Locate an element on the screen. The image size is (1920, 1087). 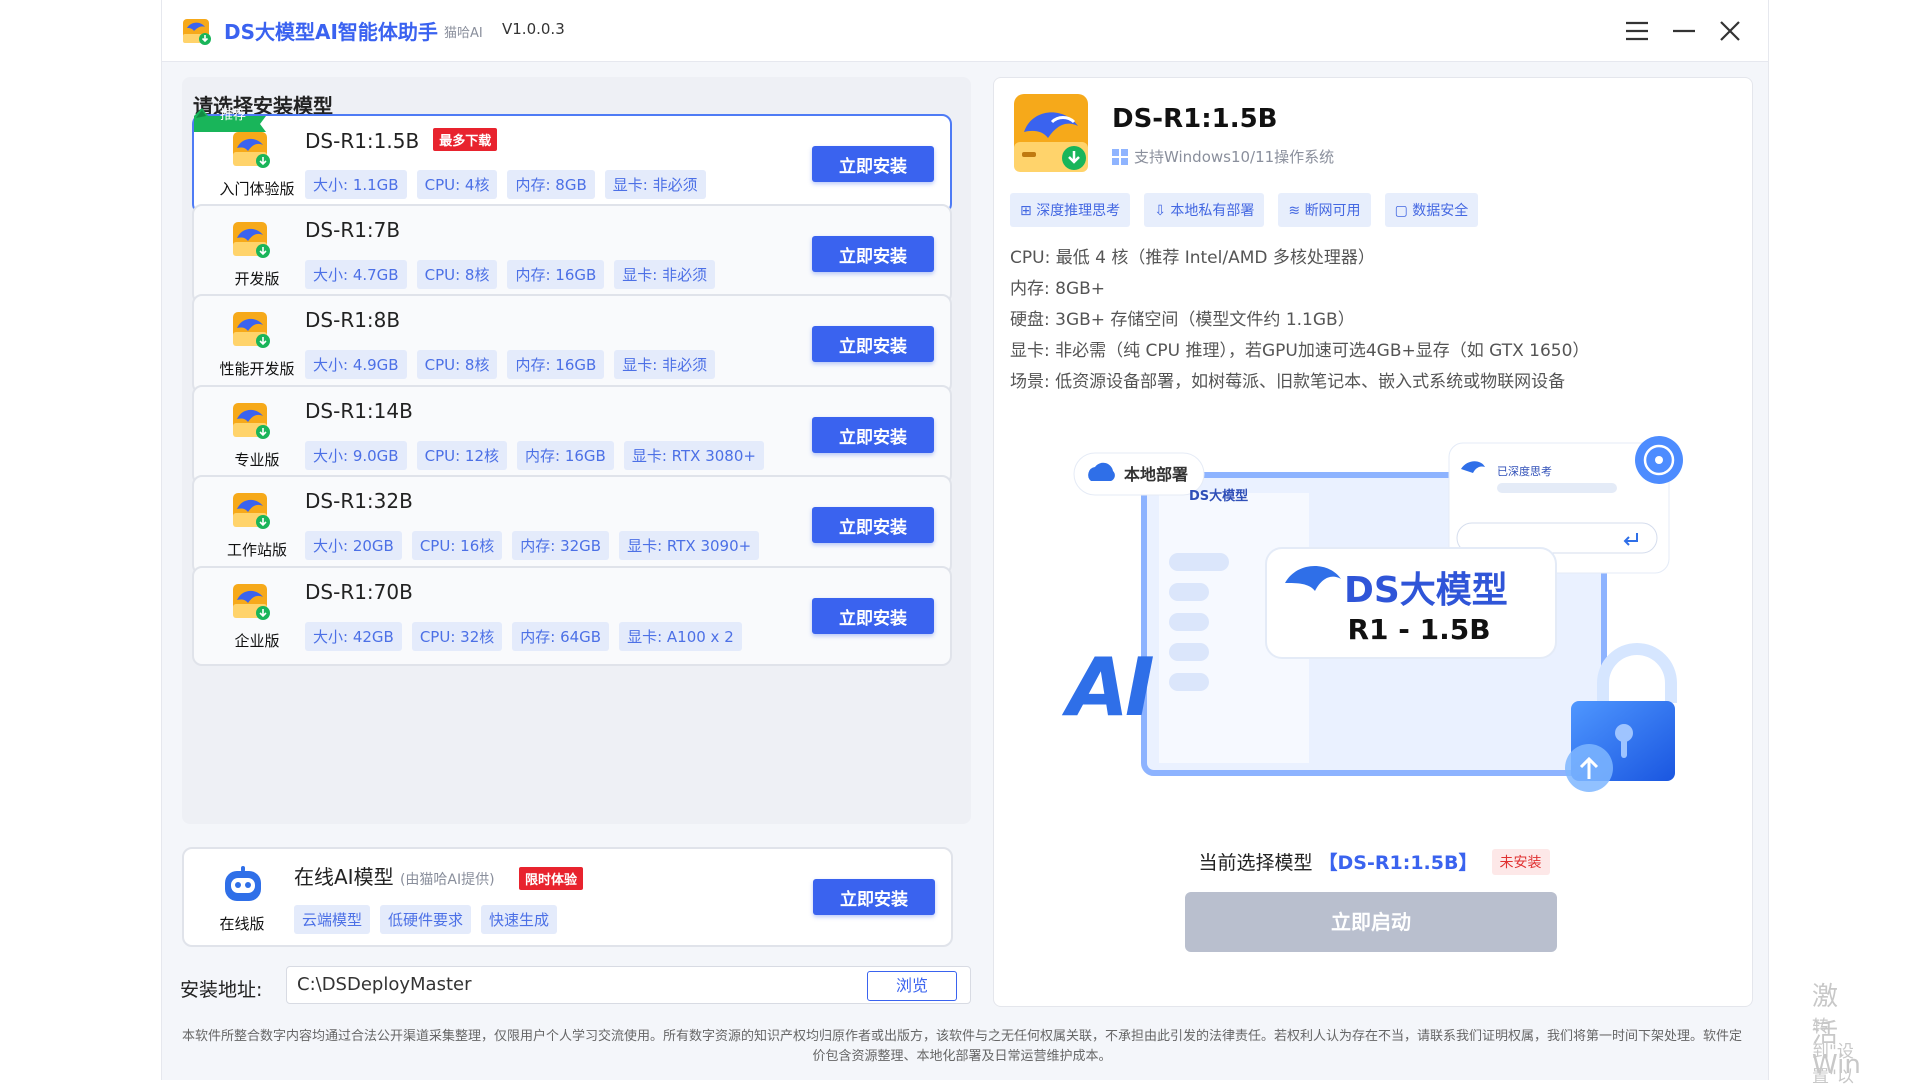
model-name: DS-R1:14B is located at coordinates (359, 411).